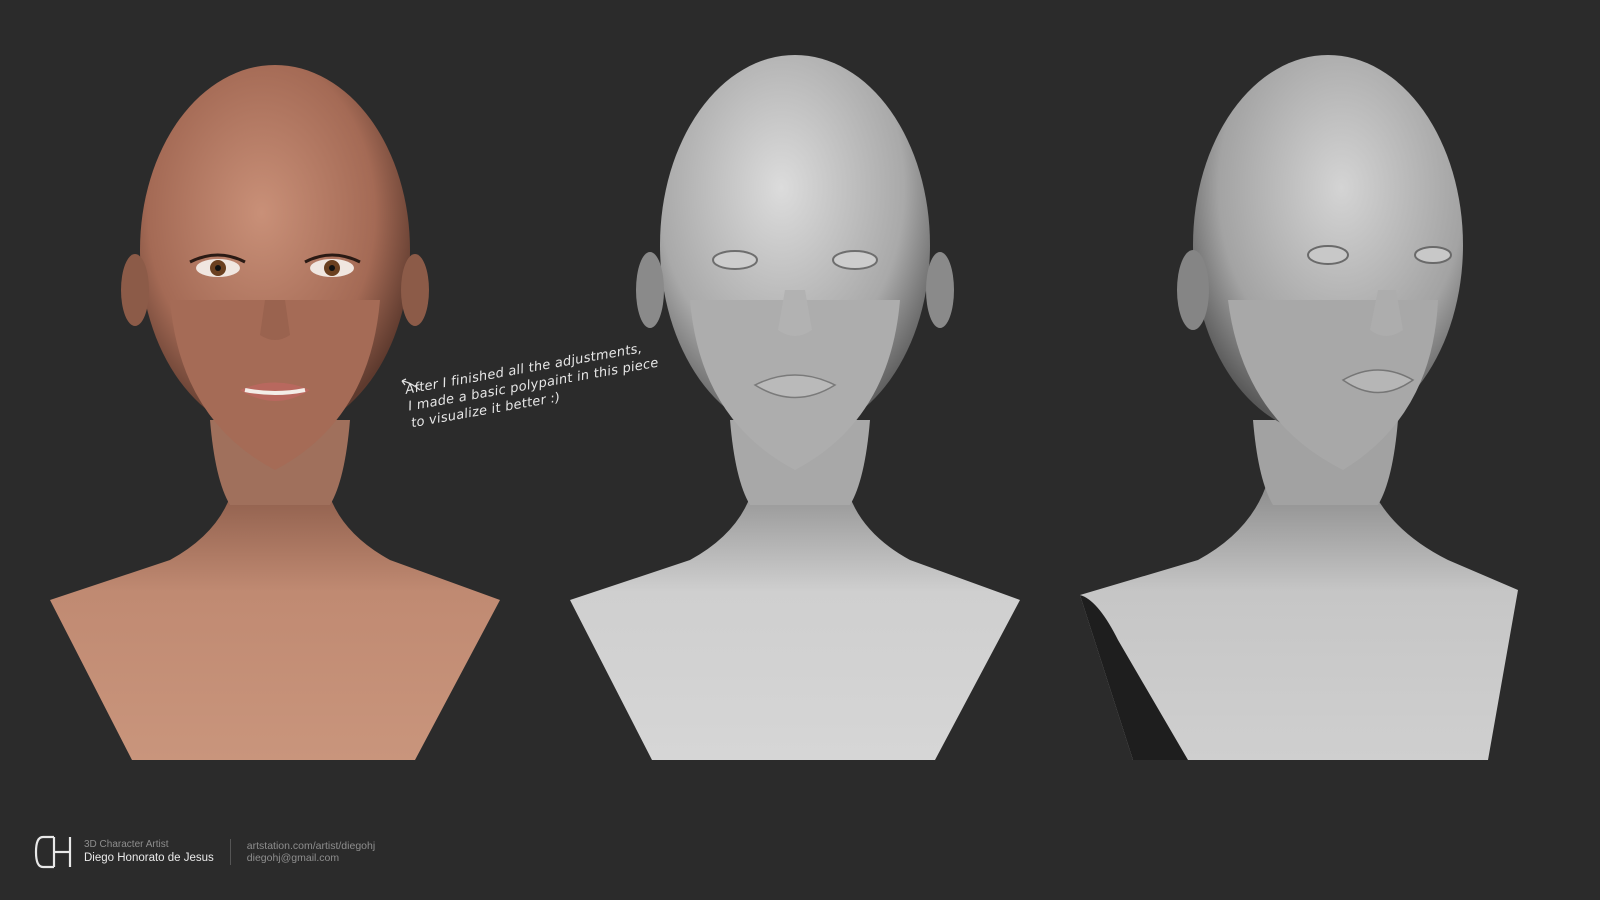 This screenshot has height=900, width=1600. What do you see at coordinates (149, 858) in the screenshot?
I see `artist-name: Diego Honorato de Jesus` at bounding box center [149, 858].